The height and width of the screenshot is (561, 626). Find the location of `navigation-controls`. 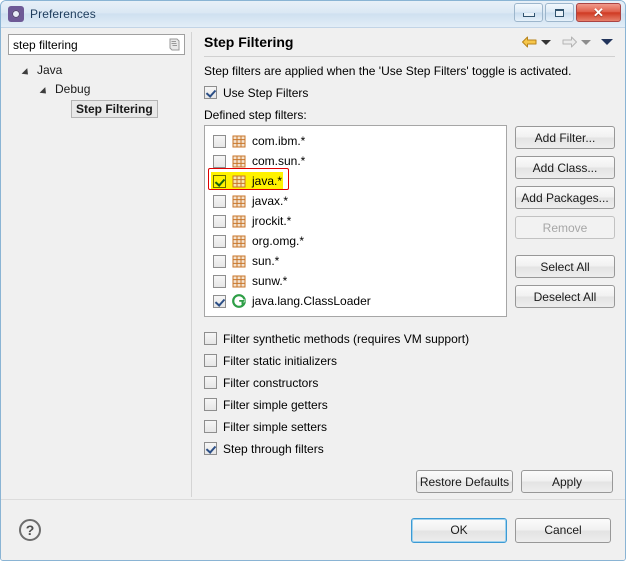

navigation-controls is located at coordinates (568, 42).